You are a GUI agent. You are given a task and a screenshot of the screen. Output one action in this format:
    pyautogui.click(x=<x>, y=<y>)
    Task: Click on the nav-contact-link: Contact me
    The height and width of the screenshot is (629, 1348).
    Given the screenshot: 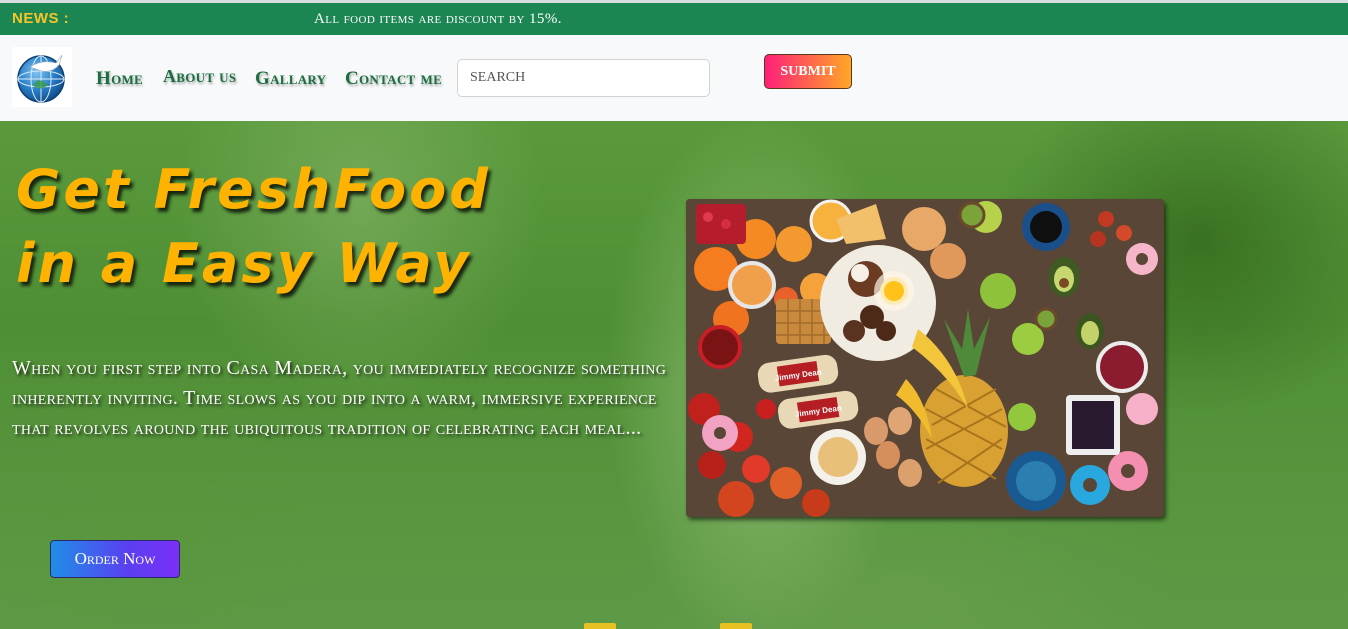 What is the action you would take?
    pyautogui.click(x=393, y=79)
    